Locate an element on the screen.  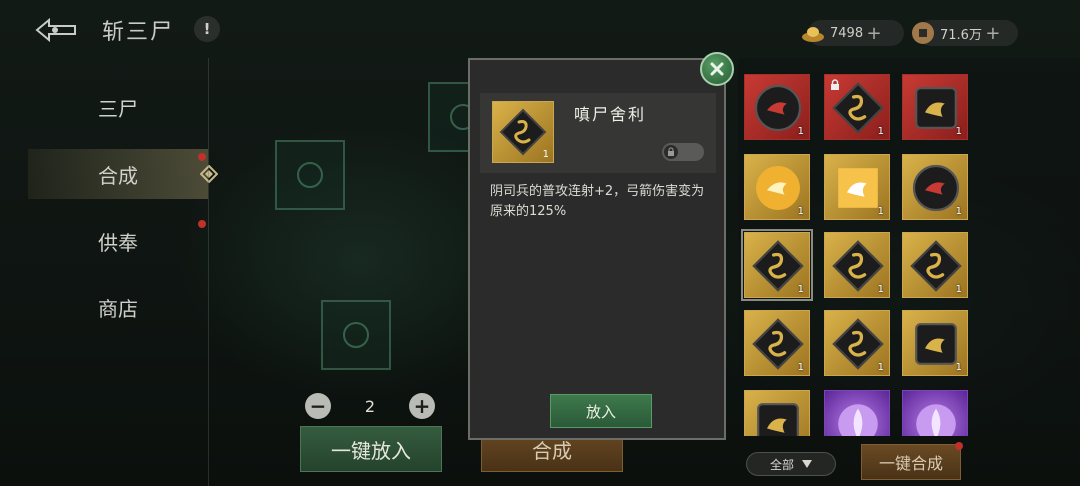
currency-coin: 71.6万 + is located at coordinates (965, 33).